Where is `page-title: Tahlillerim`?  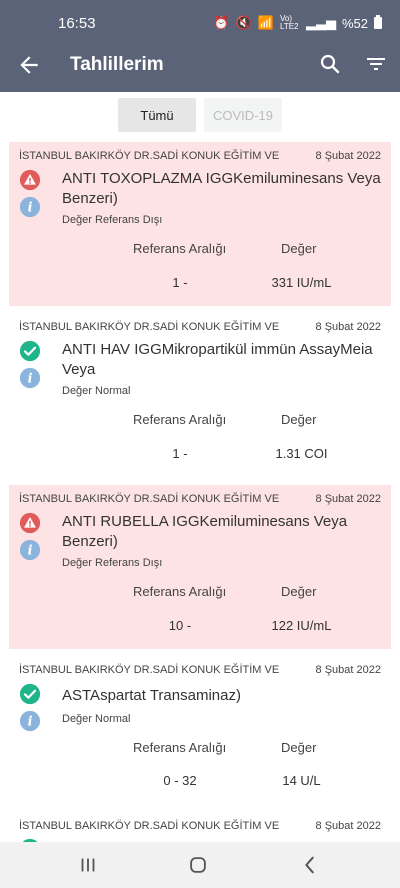 page-title: Tahlillerim is located at coordinates (117, 64).